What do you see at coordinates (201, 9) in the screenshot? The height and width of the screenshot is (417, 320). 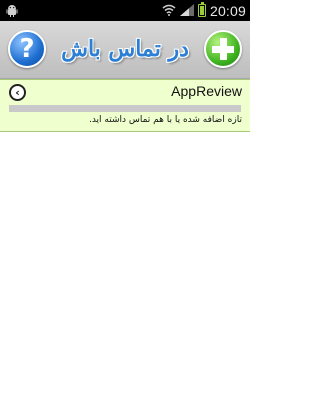 I see `battery-icon` at bounding box center [201, 9].